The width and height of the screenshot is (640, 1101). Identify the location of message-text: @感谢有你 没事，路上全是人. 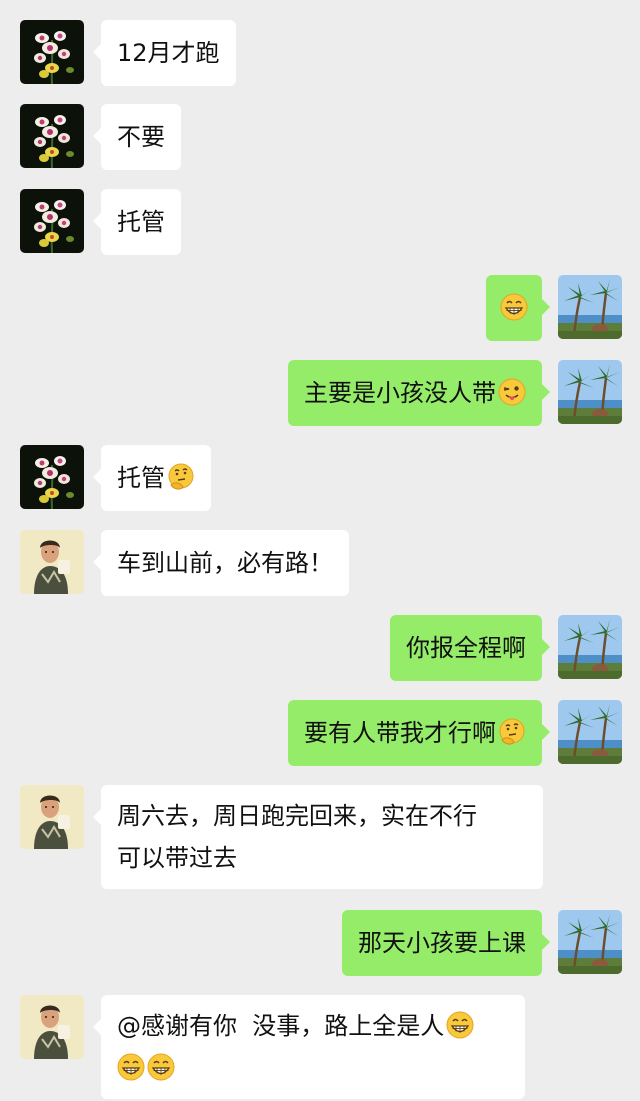
(281, 1026).